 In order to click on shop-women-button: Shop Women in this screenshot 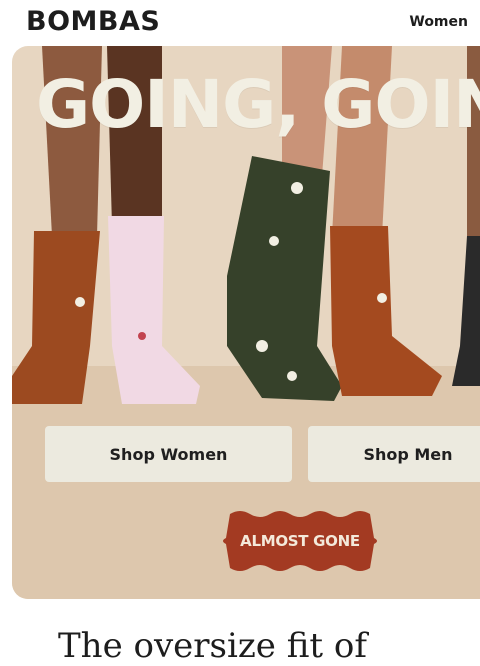, I will do `click(168, 454)`.